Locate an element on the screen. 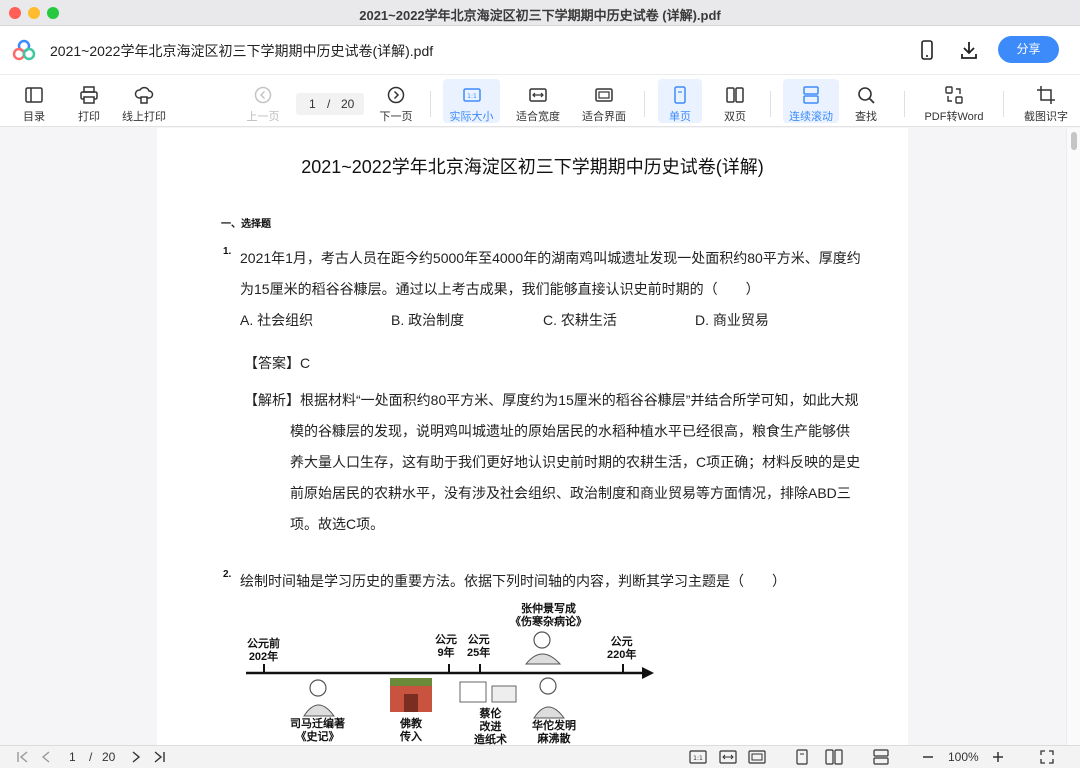 The width and height of the screenshot is (1080, 768). fullscreen-icon is located at coordinates (1047, 757).